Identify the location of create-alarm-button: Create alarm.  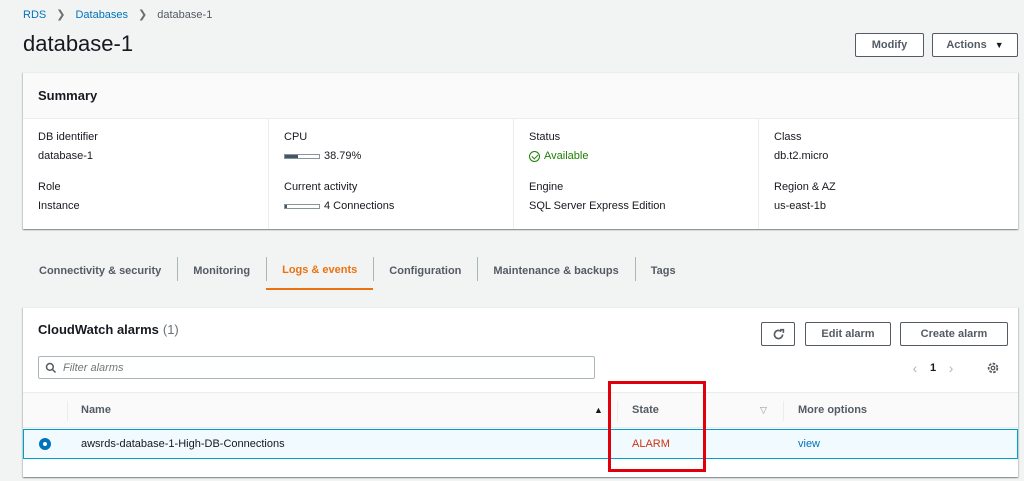
(954, 334).